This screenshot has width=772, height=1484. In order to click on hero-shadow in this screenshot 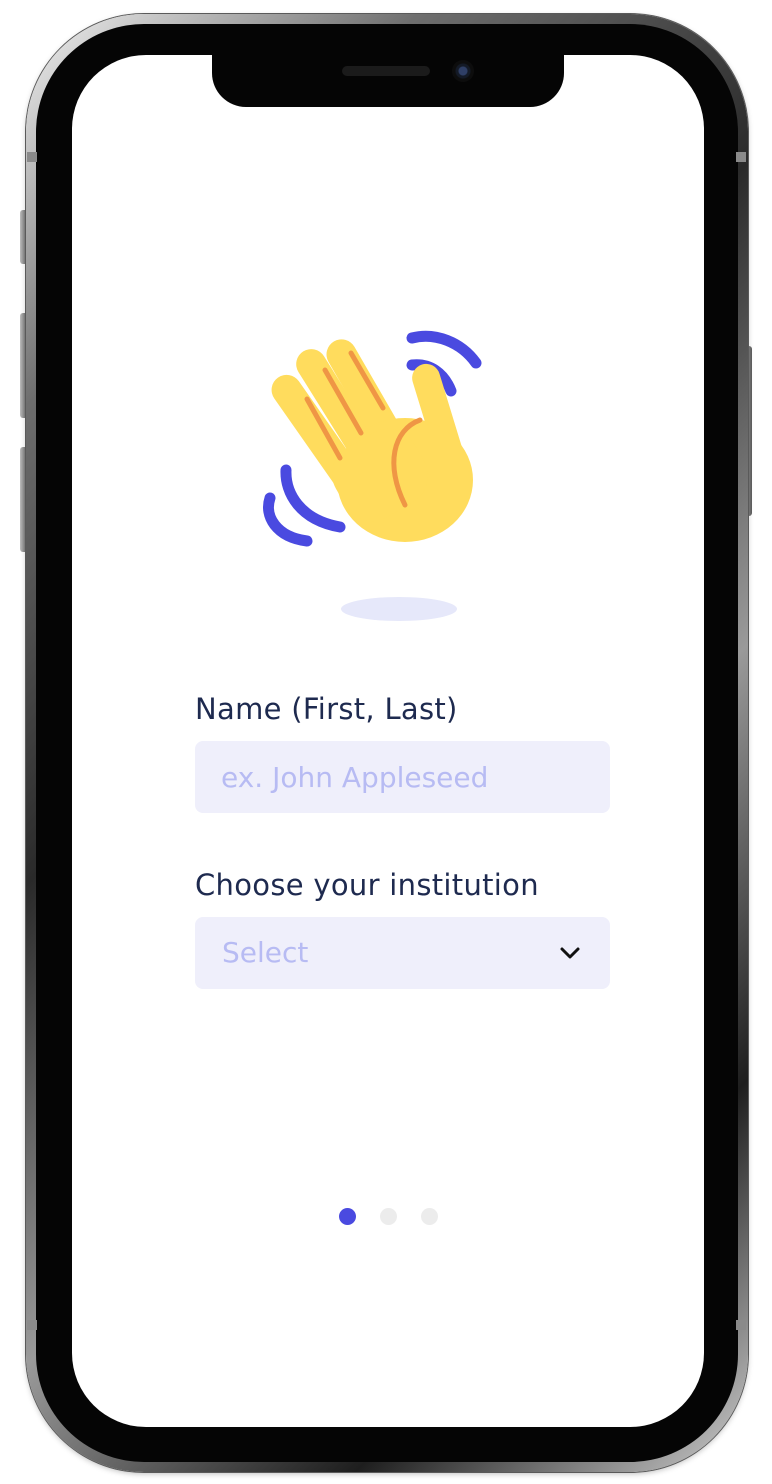, I will do `click(399, 609)`.